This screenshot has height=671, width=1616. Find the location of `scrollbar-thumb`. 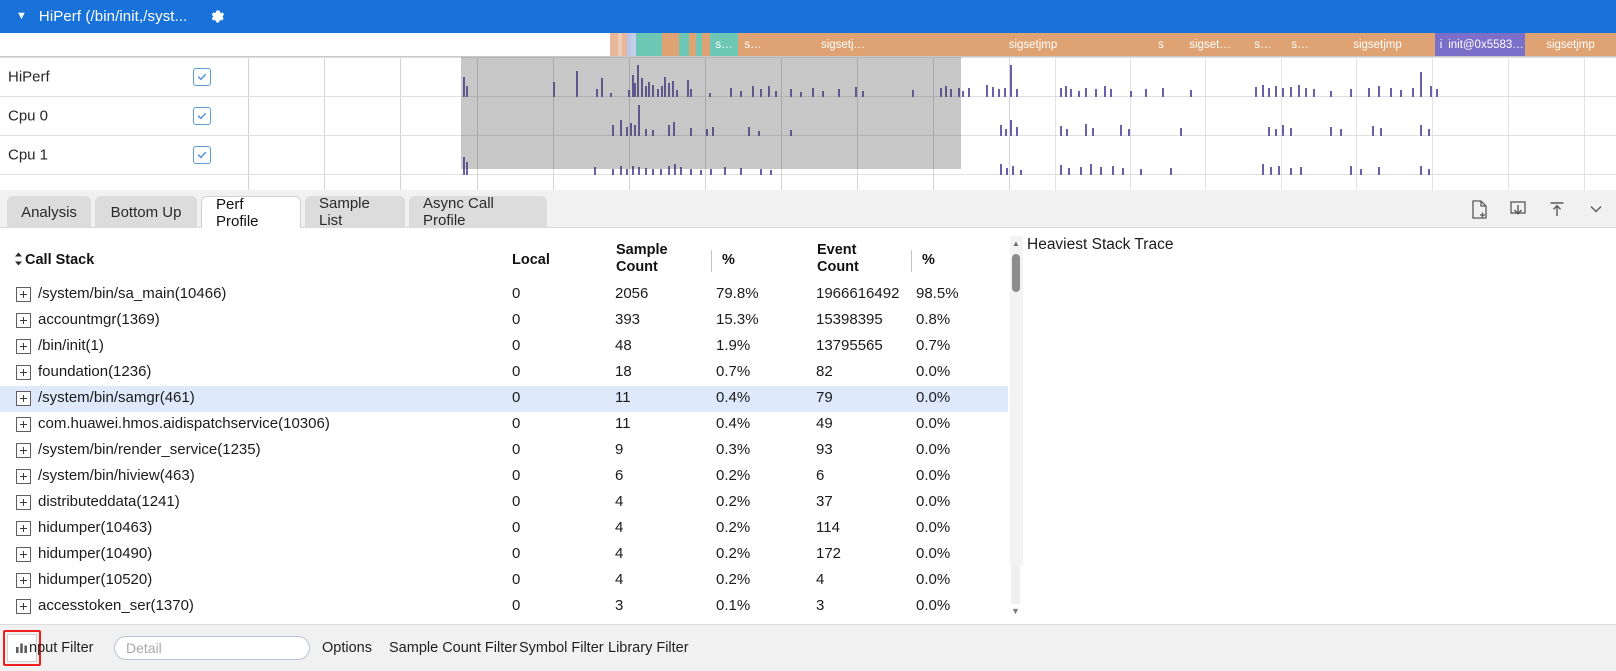

scrollbar-thumb is located at coordinates (1016, 273).